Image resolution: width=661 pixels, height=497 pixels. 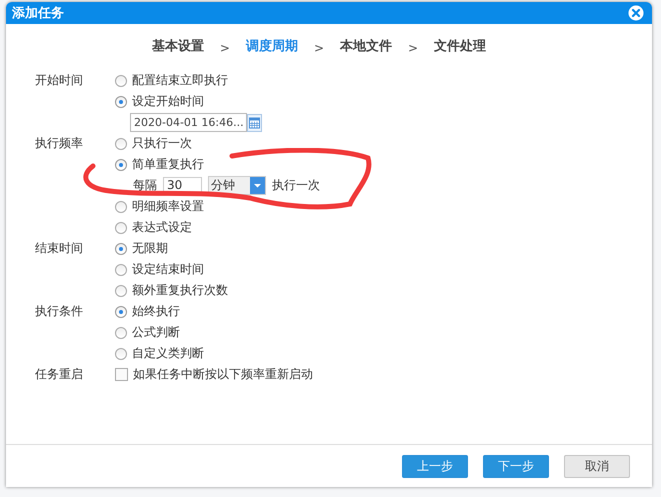 What do you see at coordinates (168, 101) in the screenshot?
I see `option-label: 设定开始时间` at bounding box center [168, 101].